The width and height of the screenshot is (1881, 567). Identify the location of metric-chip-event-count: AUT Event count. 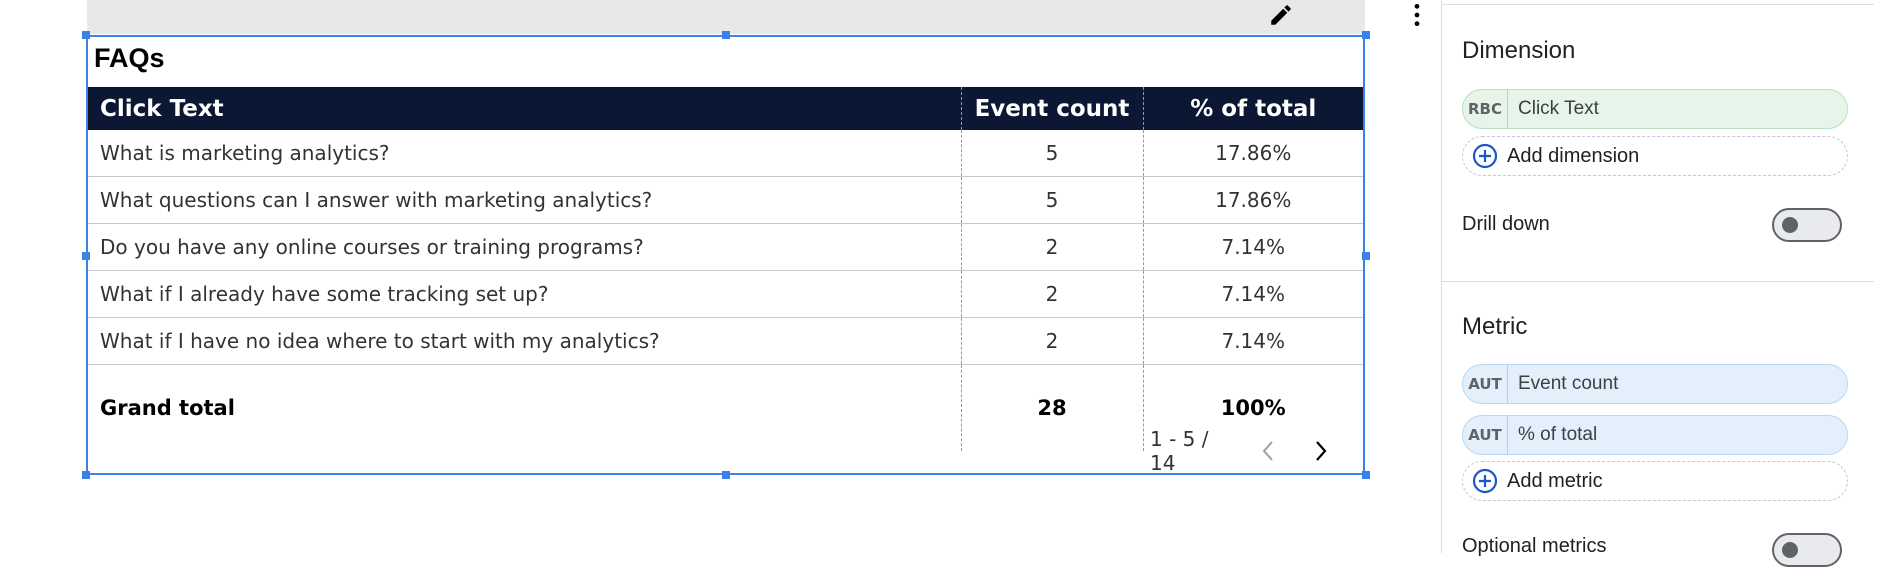
(1655, 384).